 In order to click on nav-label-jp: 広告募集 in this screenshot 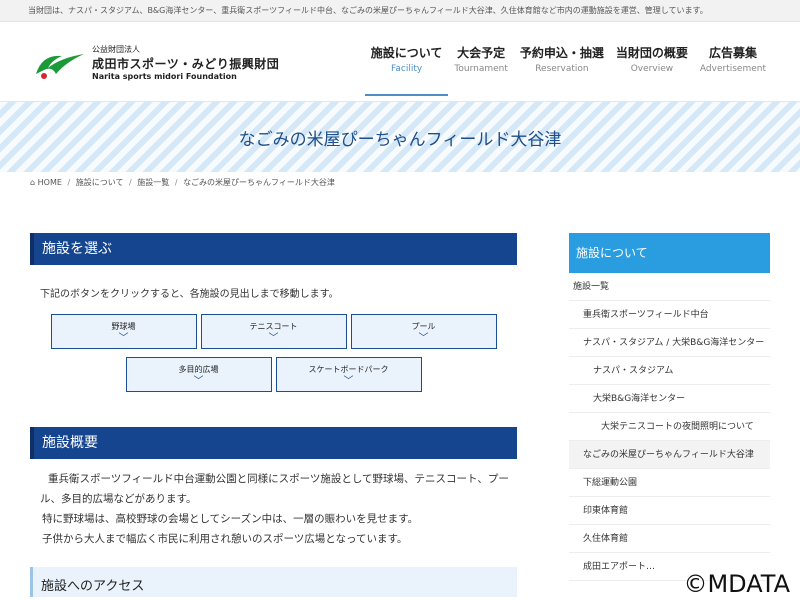, I will do `click(732, 53)`.